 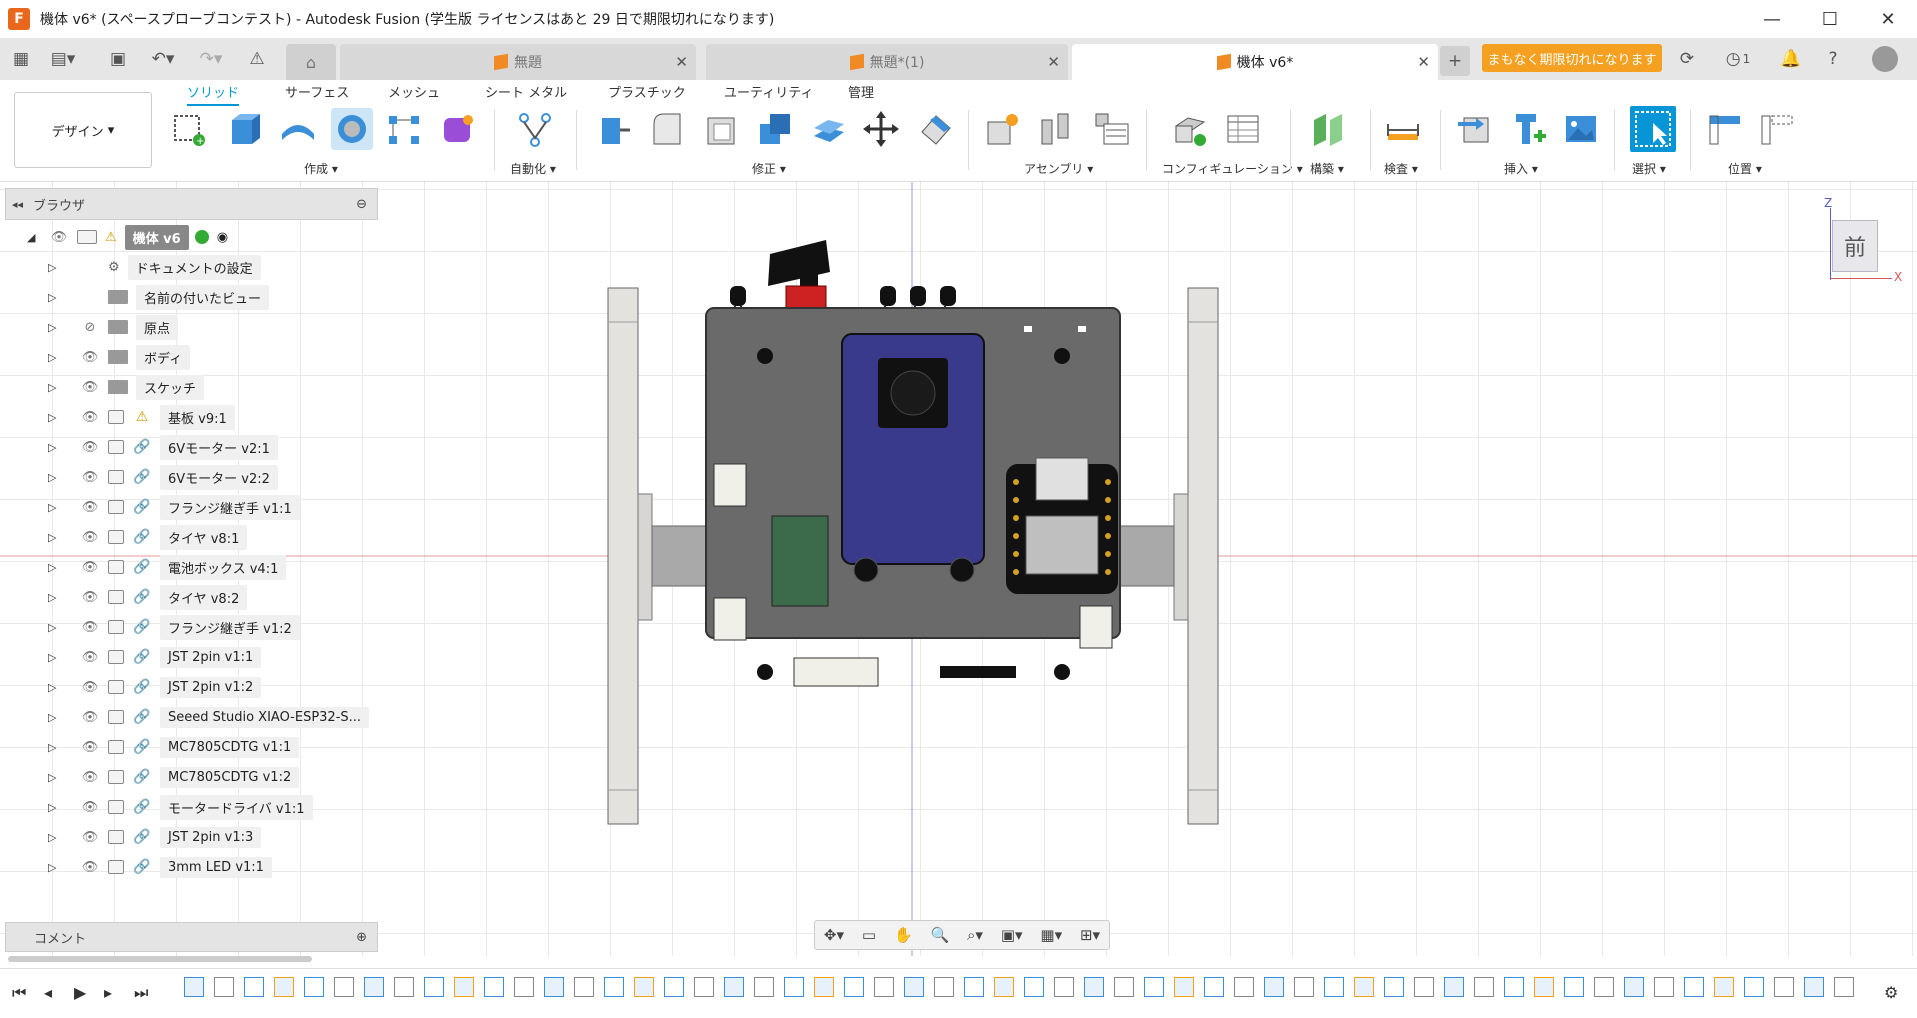 I want to click on tab-mesh: メッシュ, so click(x=414, y=91).